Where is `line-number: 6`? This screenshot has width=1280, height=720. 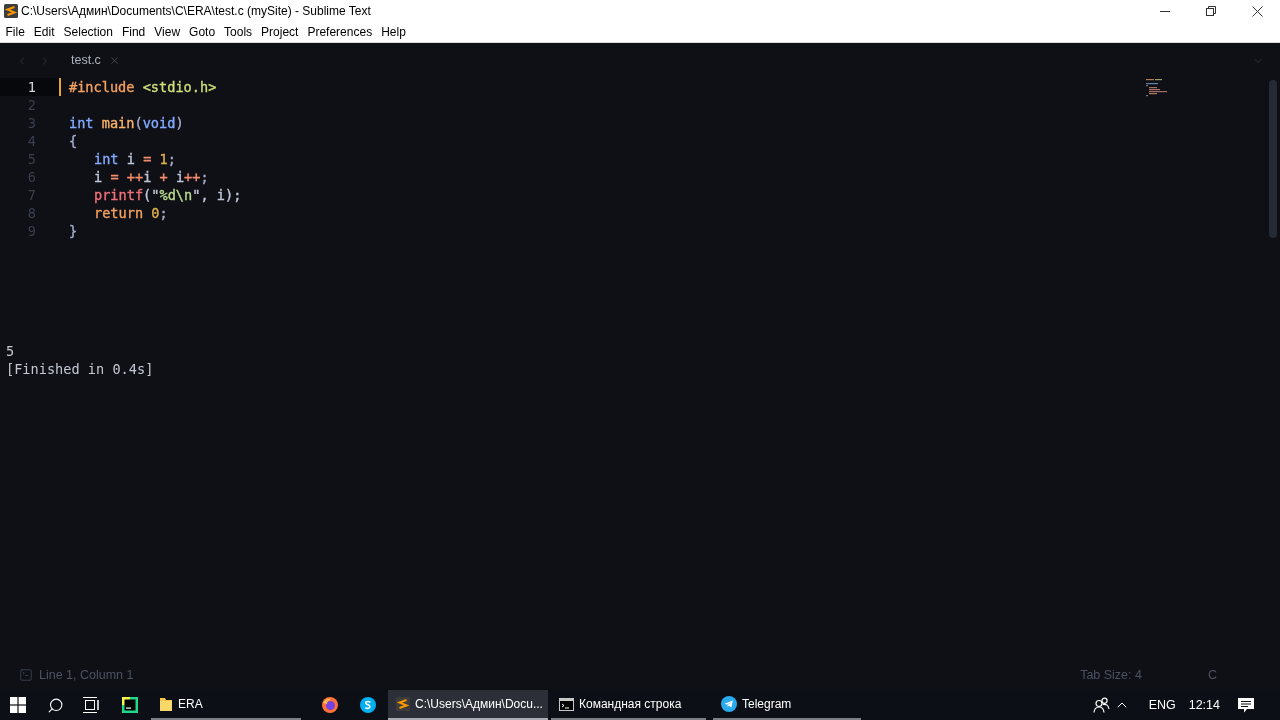 line-number: 6 is located at coordinates (31, 177).